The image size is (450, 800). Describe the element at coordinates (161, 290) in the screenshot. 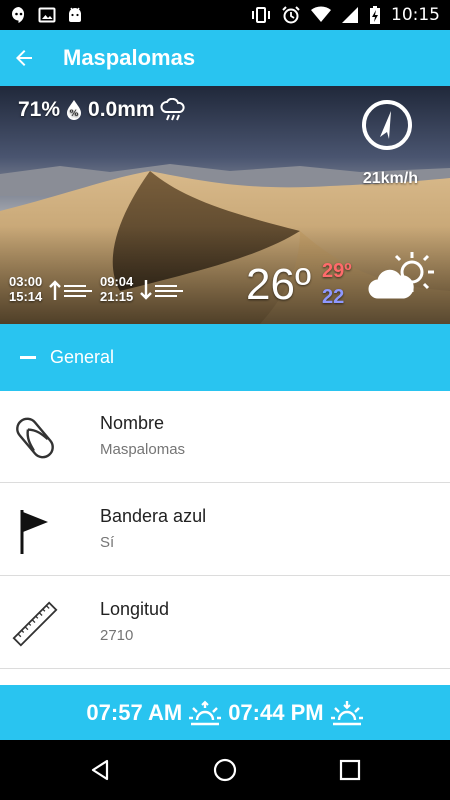

I see `low-tide-icon` at that location.